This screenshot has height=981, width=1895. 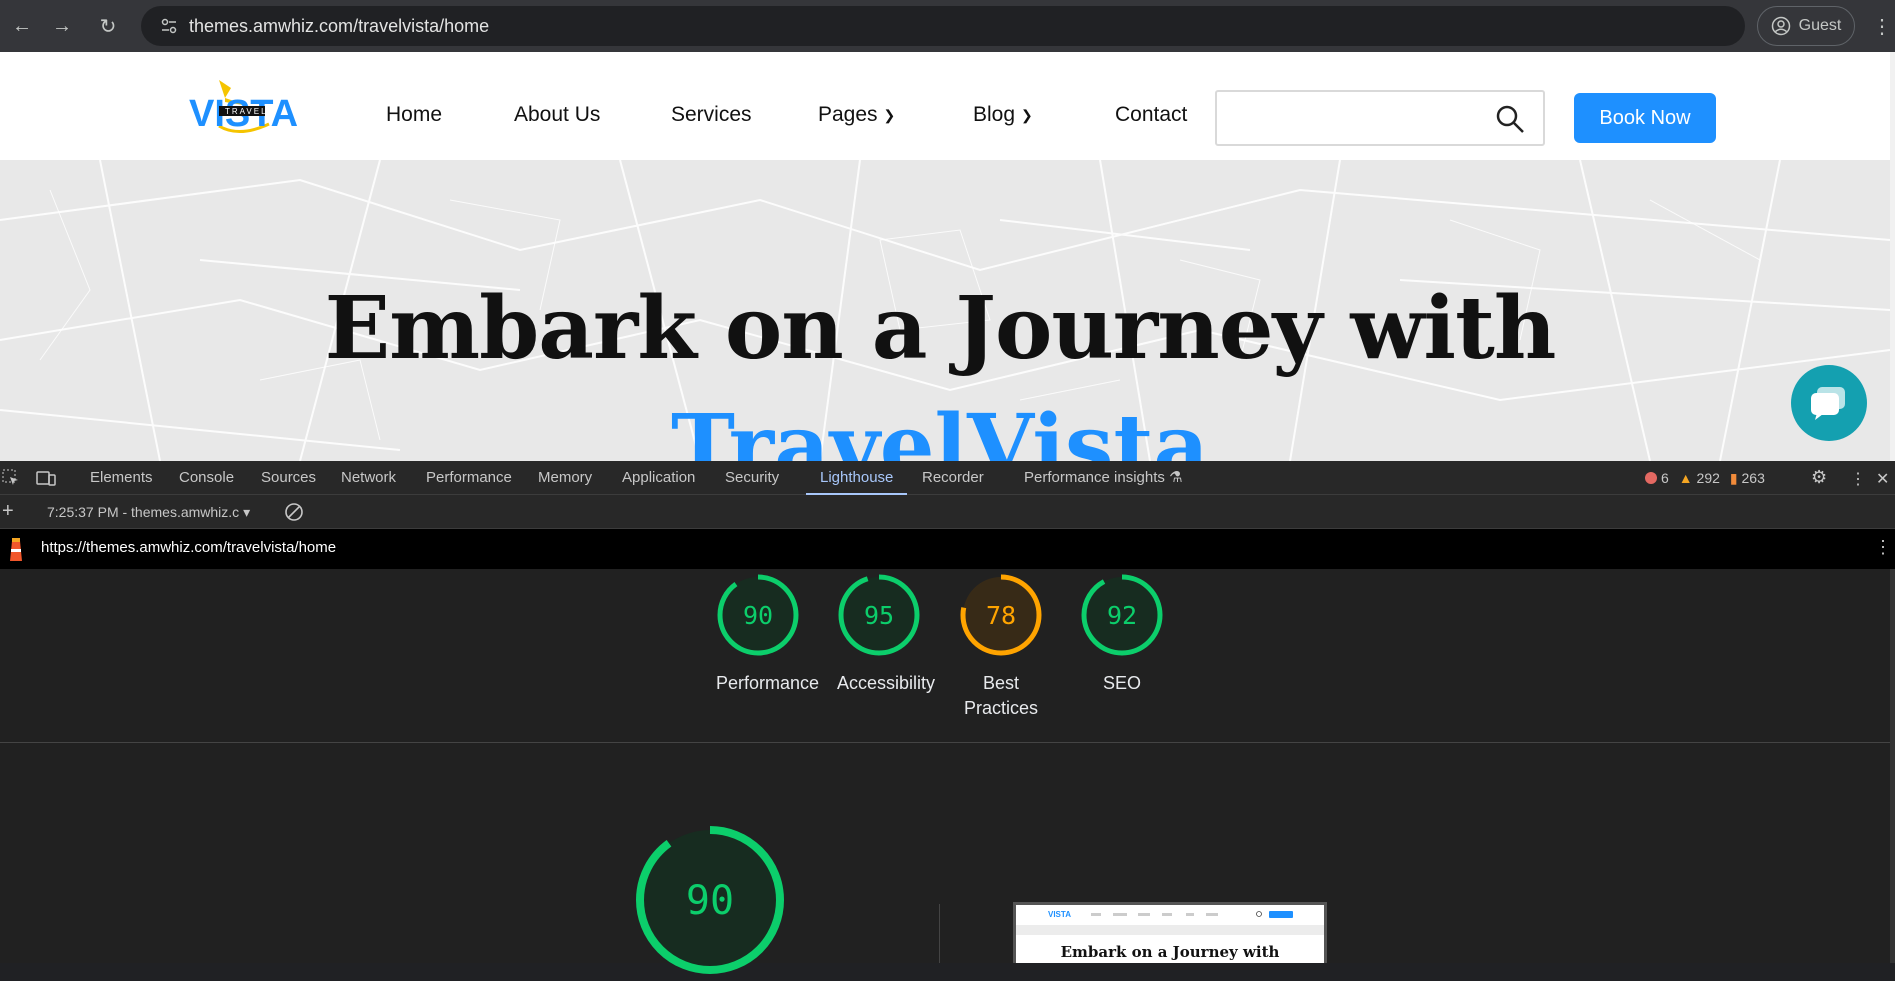 I want to click on gauge-best-practices-label: Best Practices, so click(x=1001, y=695).